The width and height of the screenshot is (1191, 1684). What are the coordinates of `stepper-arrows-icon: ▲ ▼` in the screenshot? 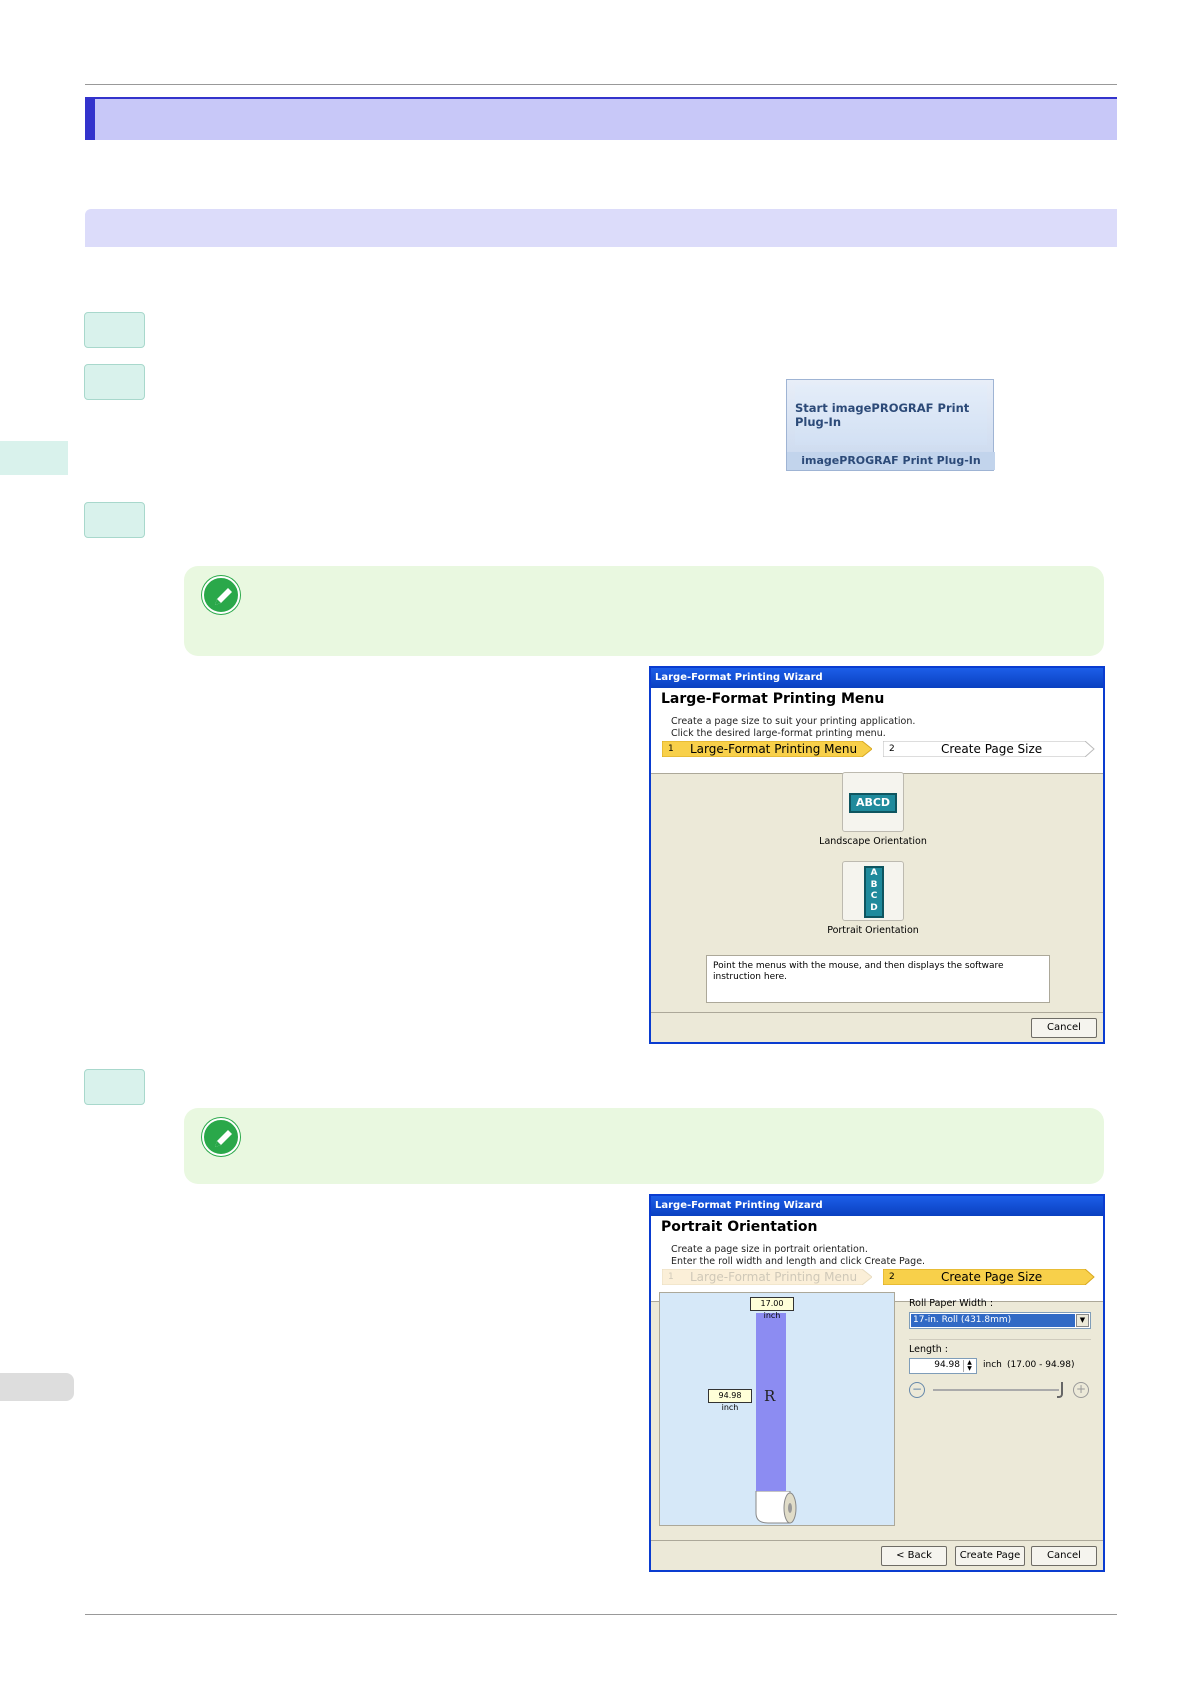 It's located at (969, 1366).